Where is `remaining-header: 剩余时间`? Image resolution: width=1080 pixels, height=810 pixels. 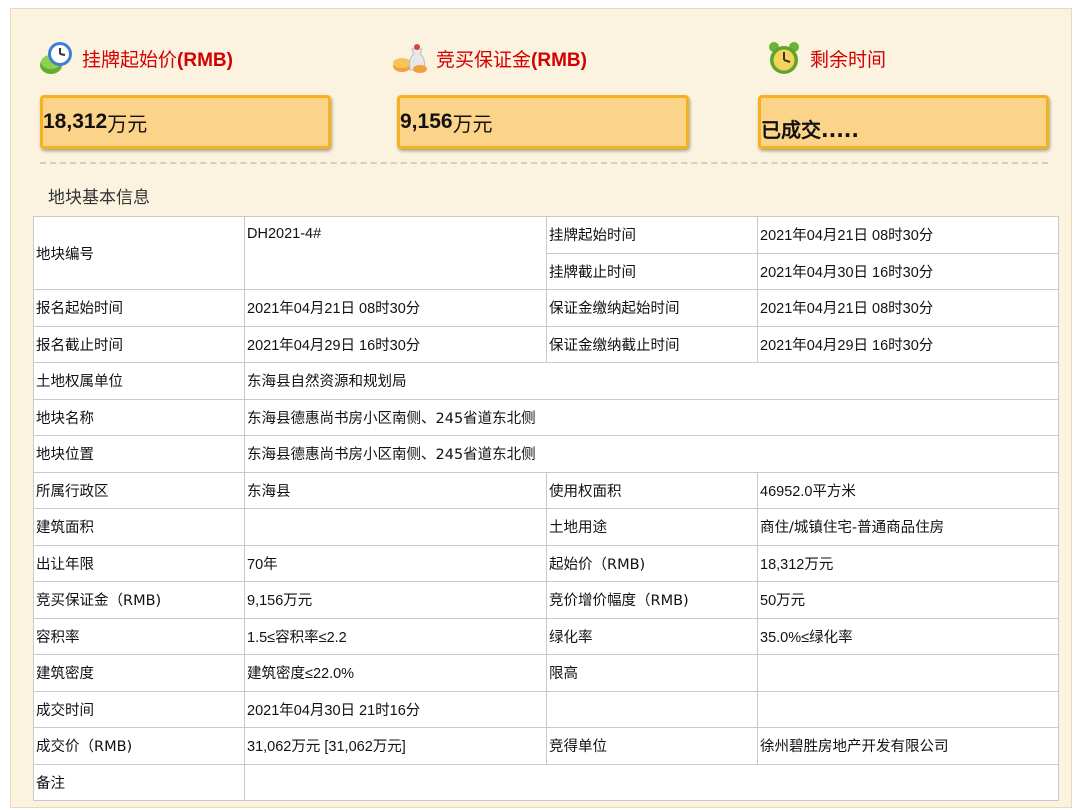
remaining-header: 剩余时间 is located at coordinates (826, 58).